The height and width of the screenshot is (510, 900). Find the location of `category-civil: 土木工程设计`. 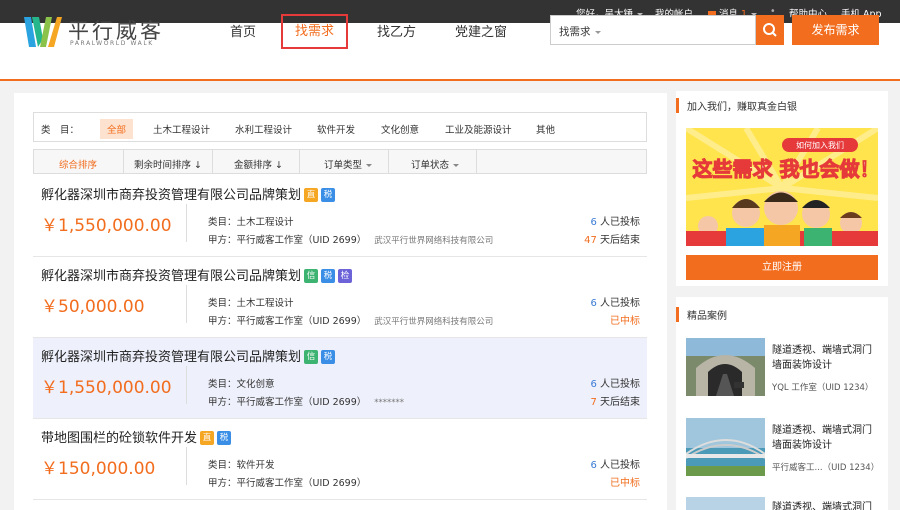

category-civil: 土木工程设计 is located at coordinates (181, 129).